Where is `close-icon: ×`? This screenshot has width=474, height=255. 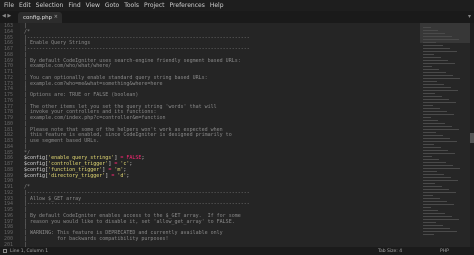 close-icon: × is located at coordinates (56, 17).